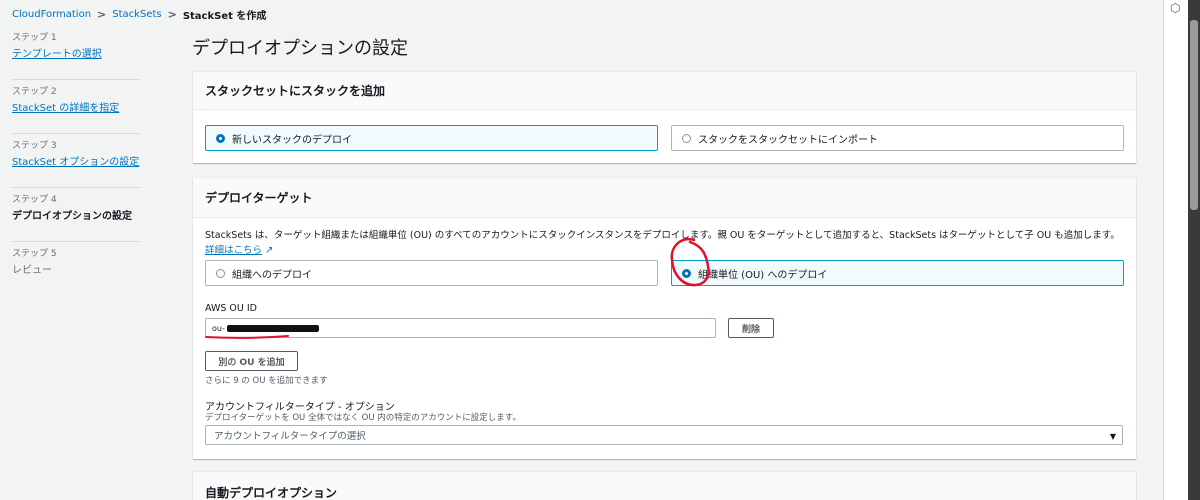 Image resolution: width=1200 pixels, height=500 pixels. I want to click on remove-ou-button: 削除, so click(751, 328).